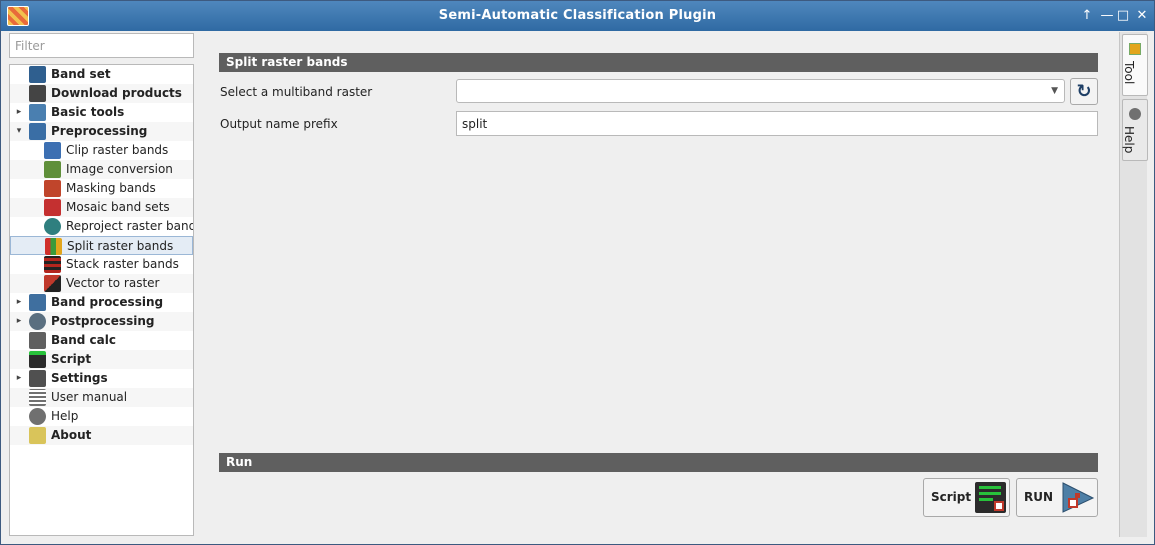 The width and height of the screenshot is (1155, 545). Describe the element at coordinates (966, 497) in the screenshot. I see `script-button: Script` at that location.